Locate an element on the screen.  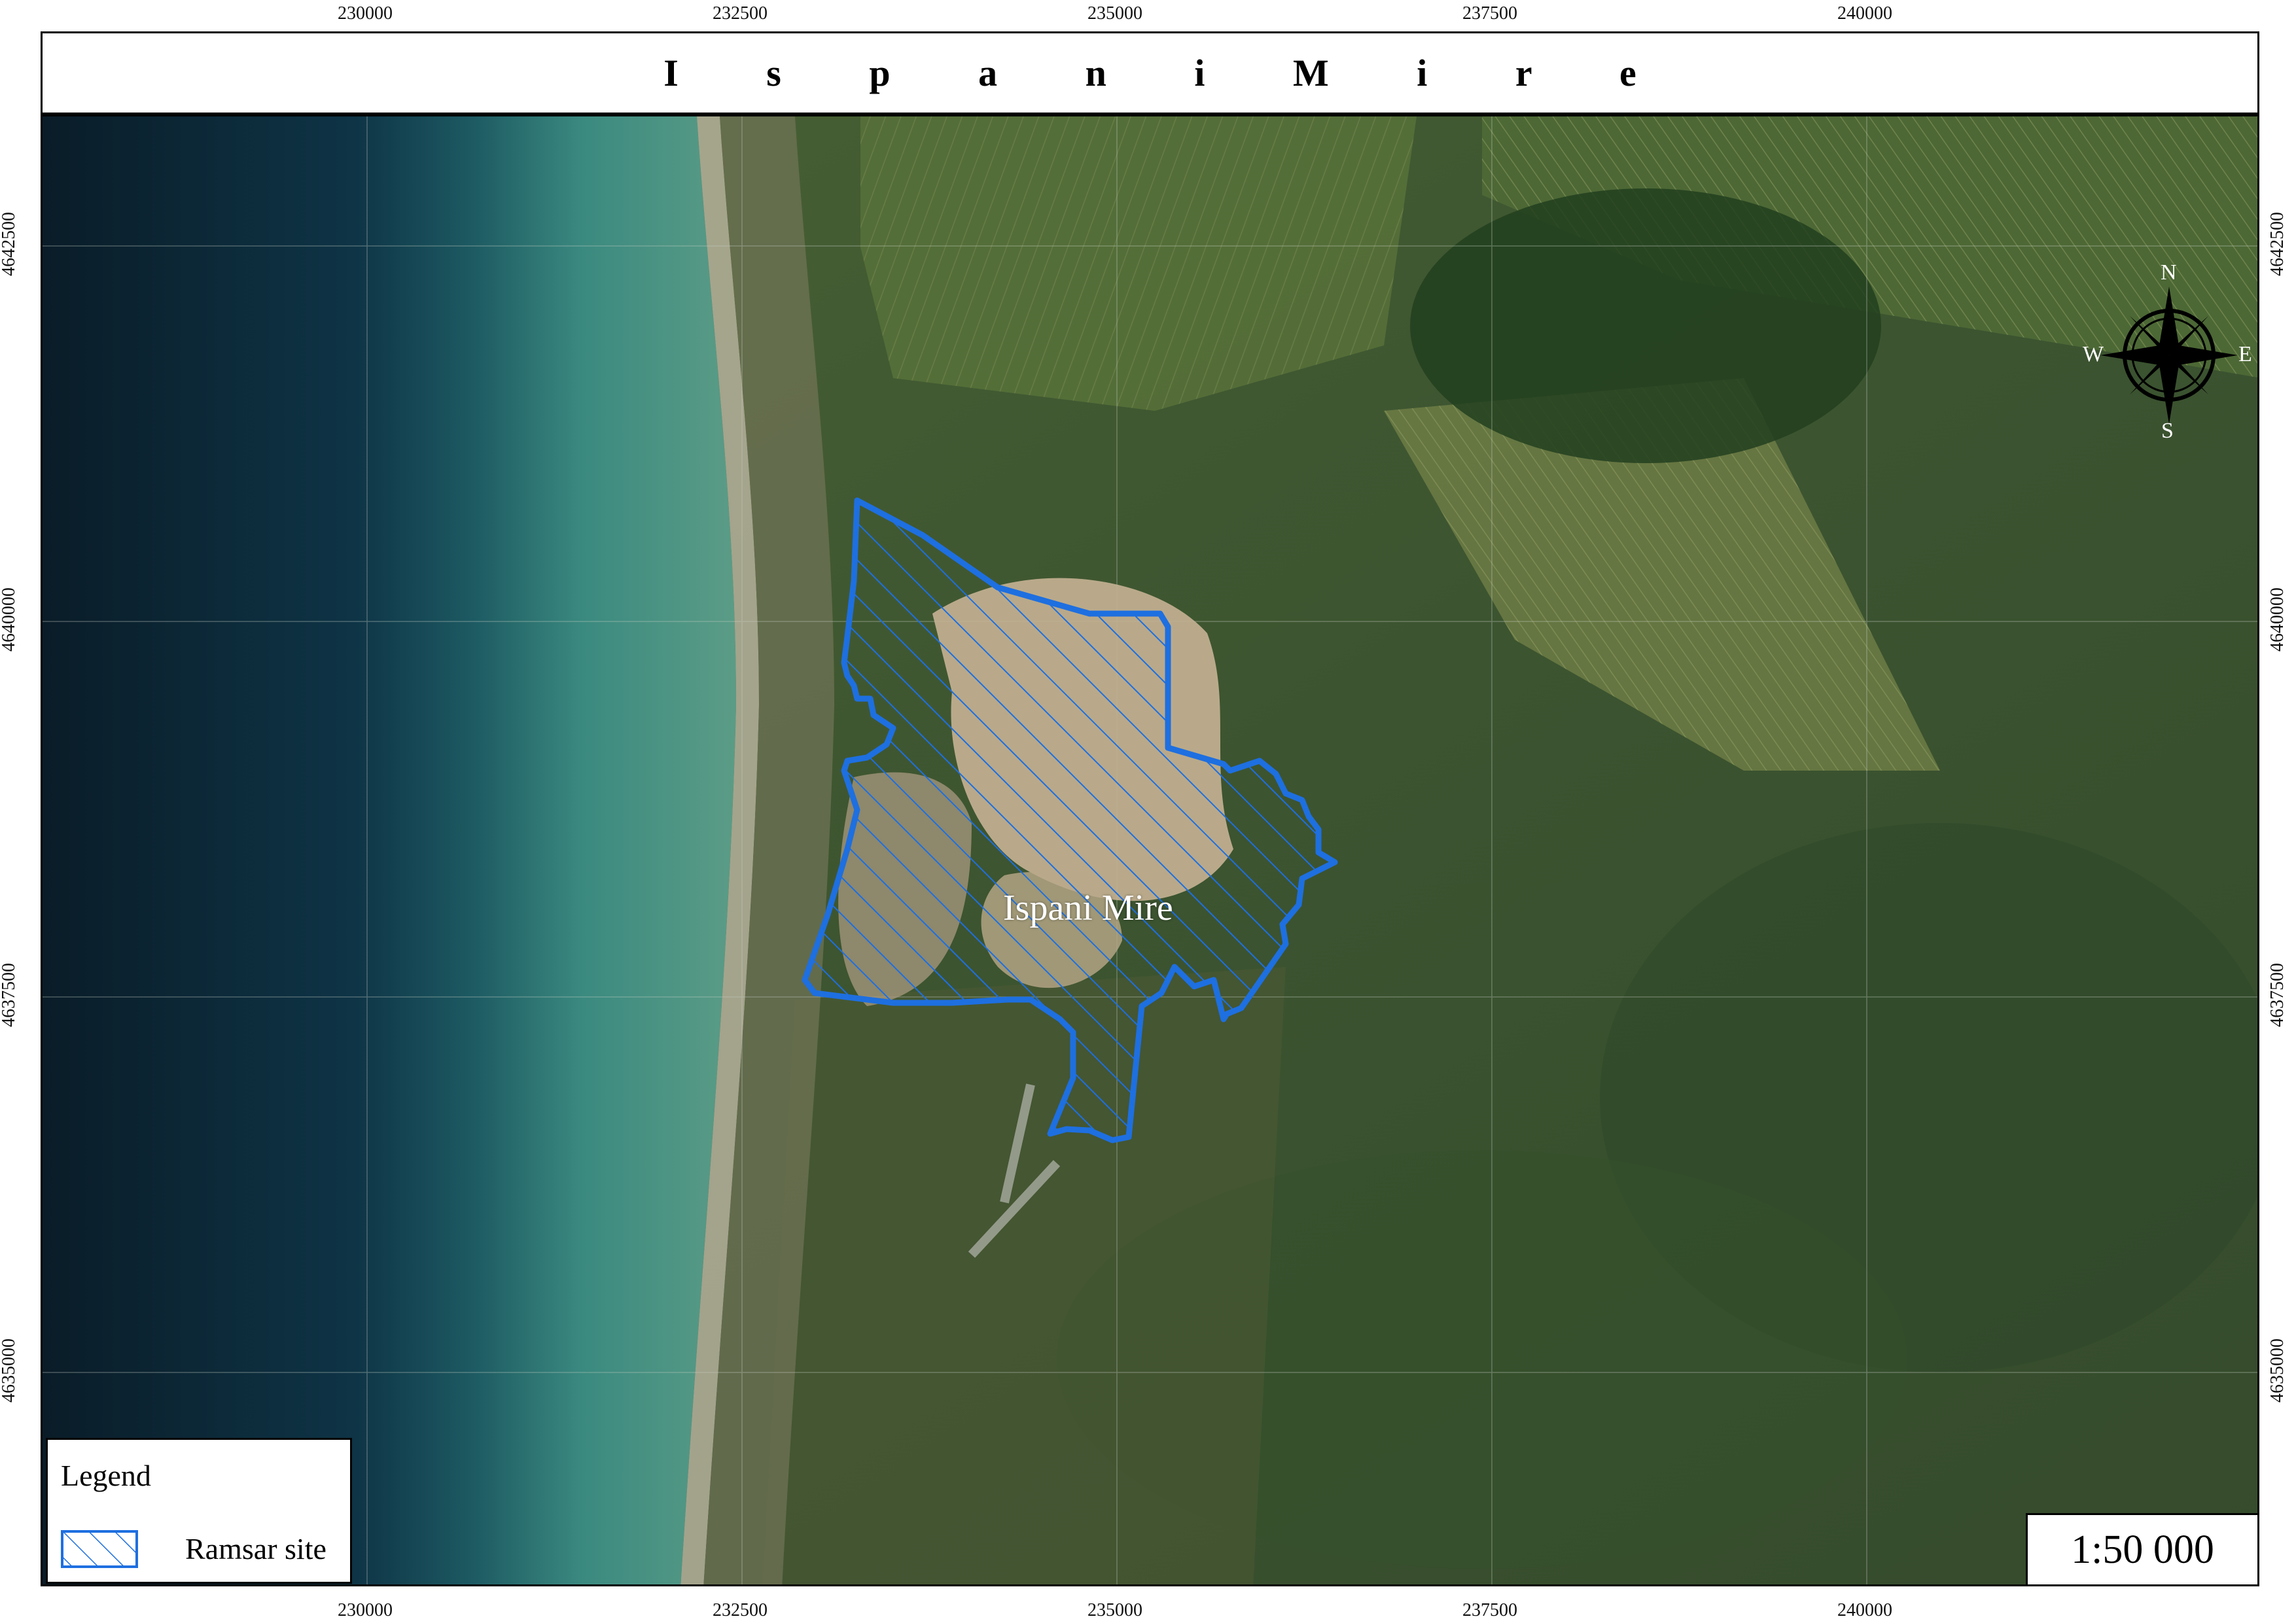
scale-text: 1:50 000 is located at coordinates (2142, 1549).